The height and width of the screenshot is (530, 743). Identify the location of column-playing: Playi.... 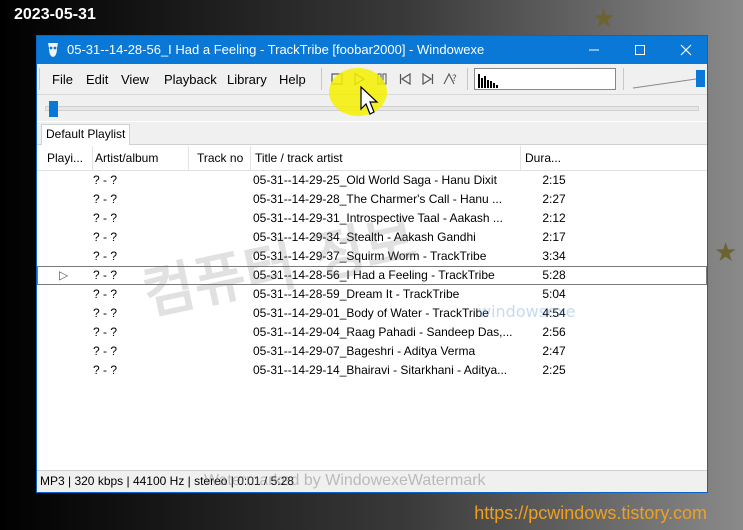
(68, 158).